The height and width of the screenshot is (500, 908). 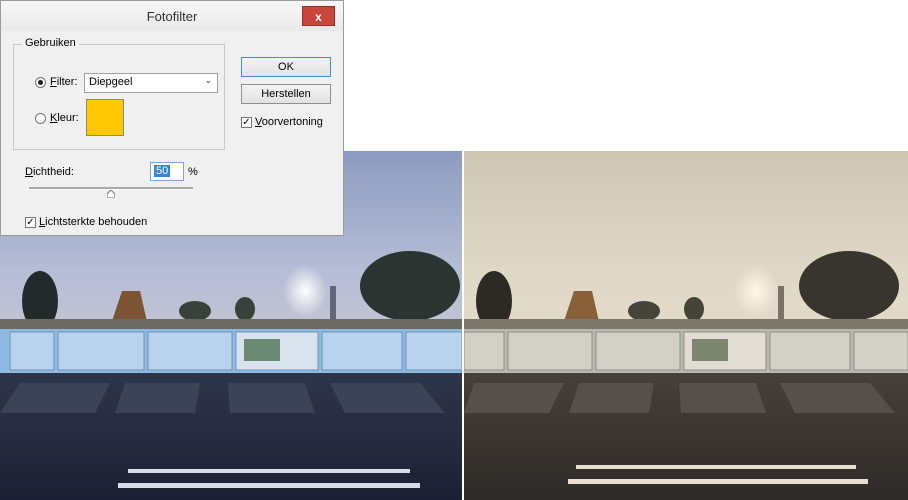 What do you see at coordinates (105, 117) in the screenshot?
I see `color-swatch` at bounding box center [105, 117].